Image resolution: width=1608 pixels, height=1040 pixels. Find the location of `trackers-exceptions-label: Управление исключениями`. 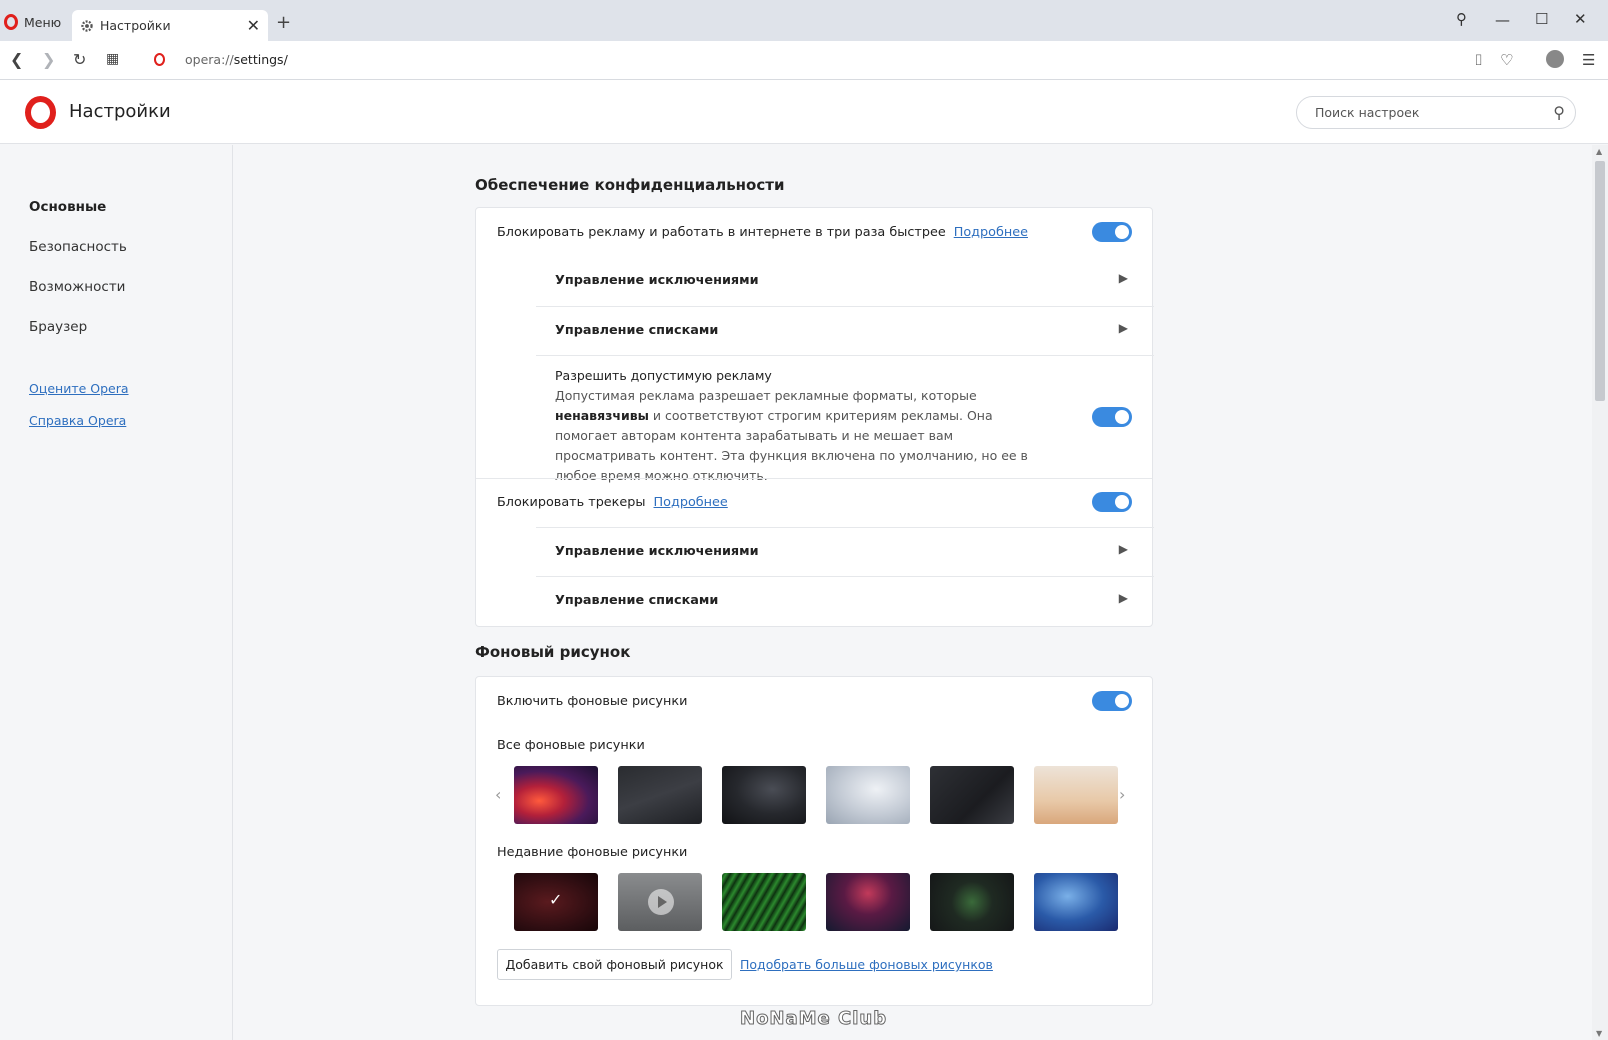

trackers-exceptions-label: Управление исключениями is located at coordinates (657, 551).